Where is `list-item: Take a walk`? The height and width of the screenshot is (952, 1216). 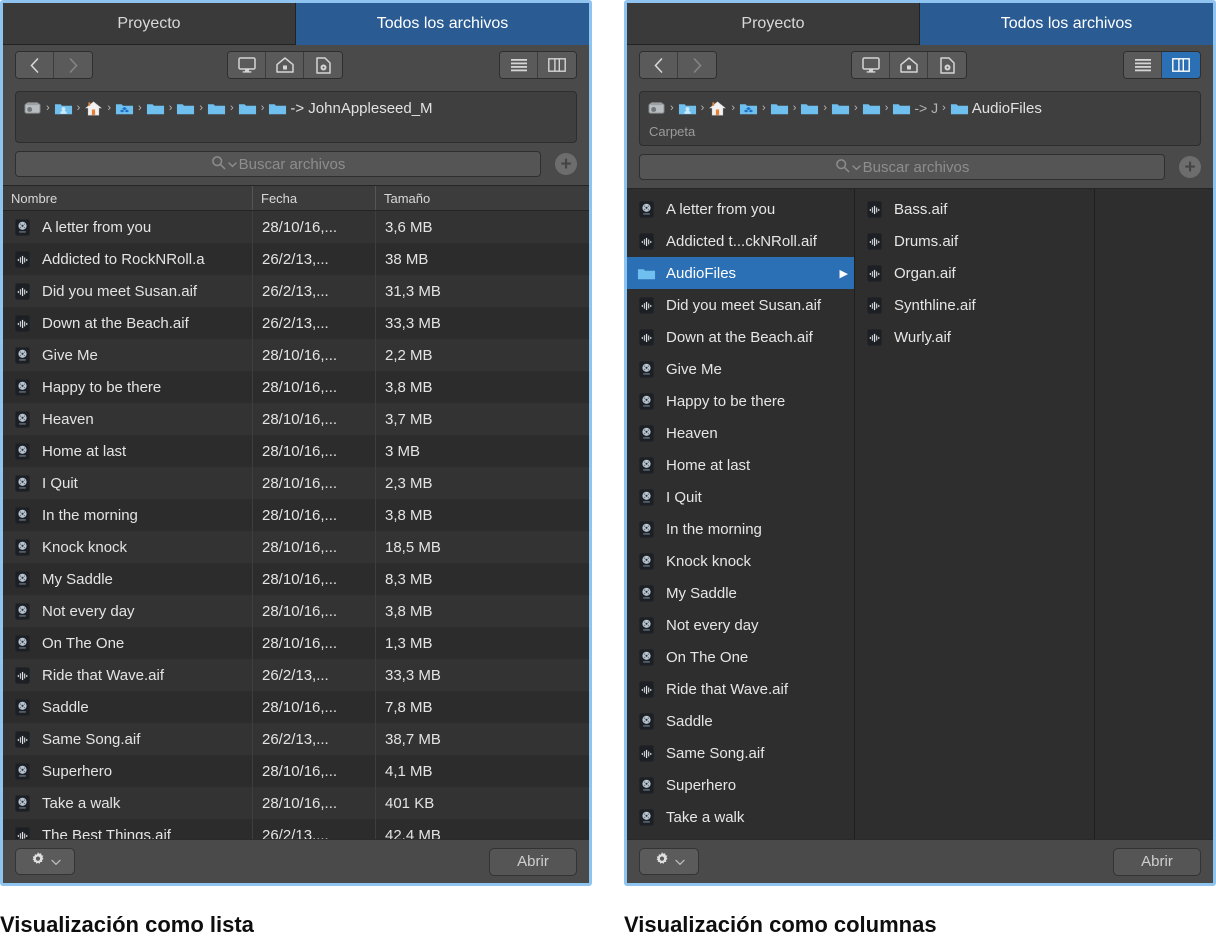
list-item: Take a walk is located at coordinates (740, 817).